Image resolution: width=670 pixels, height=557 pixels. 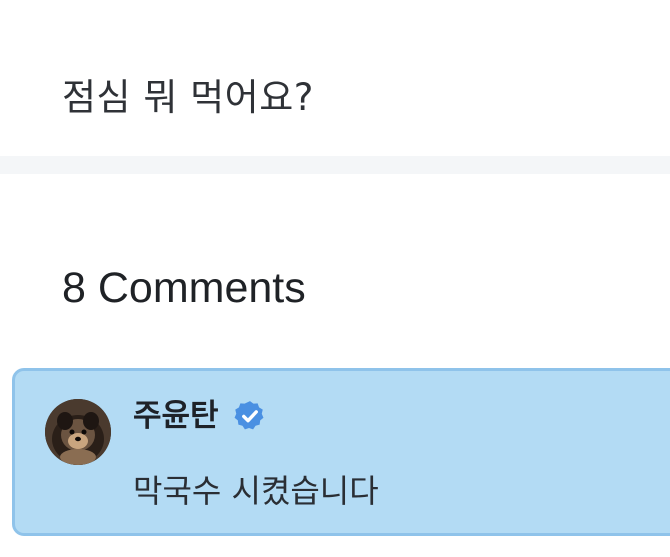 What do you see at coordinates (335, 165) in the screenshot?
I see `section-divider` at bounding box center [335, 165].